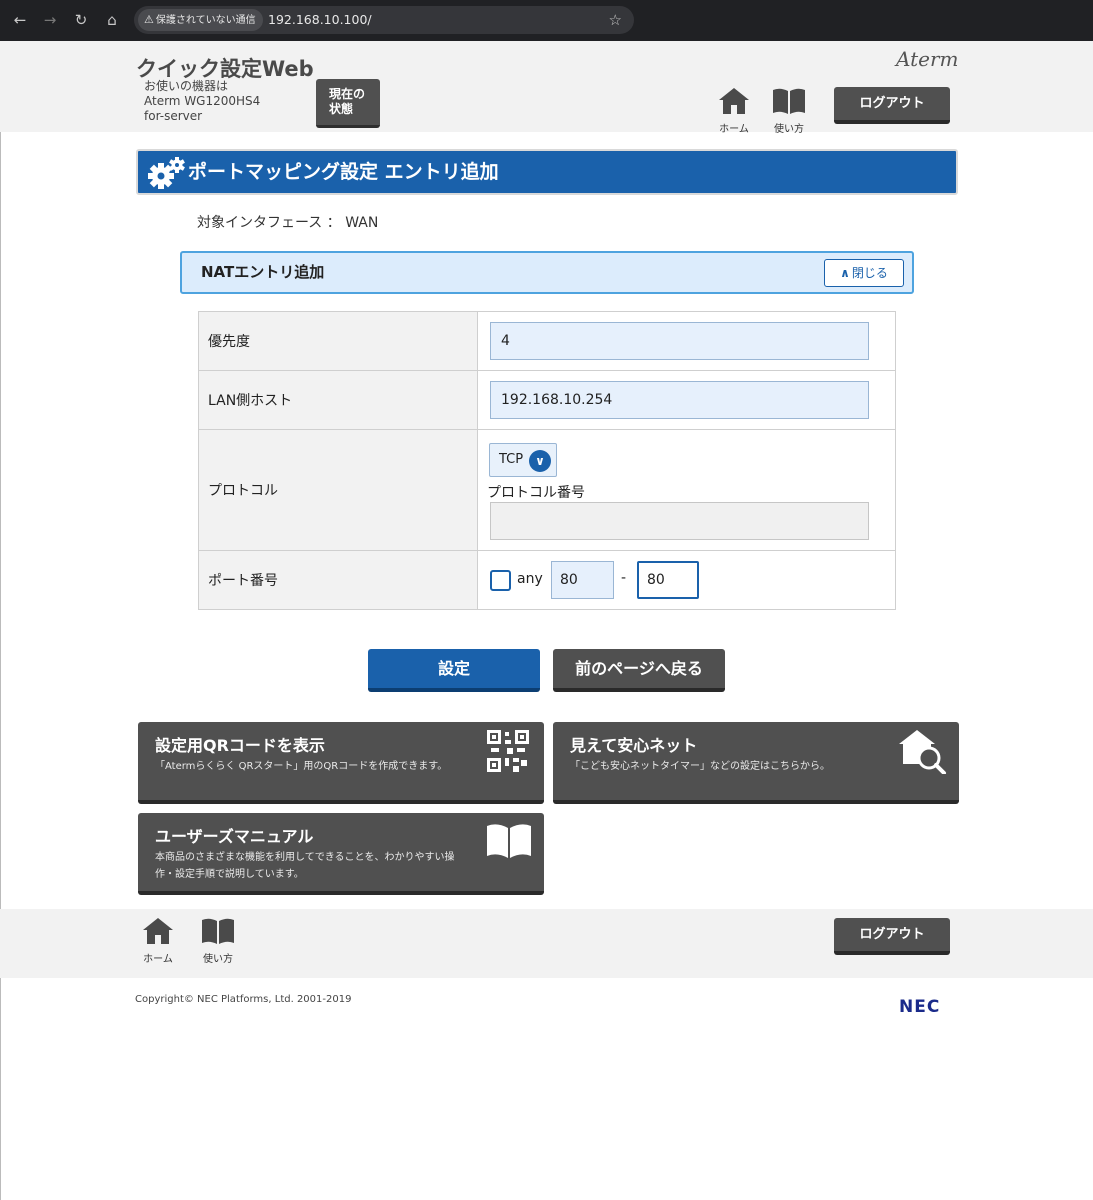 This screenshot has height=1200, width=1093. What do you see at coordinates (679, 341) in the screenshot?
I see `priority-input` at bounding box center [679, 341].